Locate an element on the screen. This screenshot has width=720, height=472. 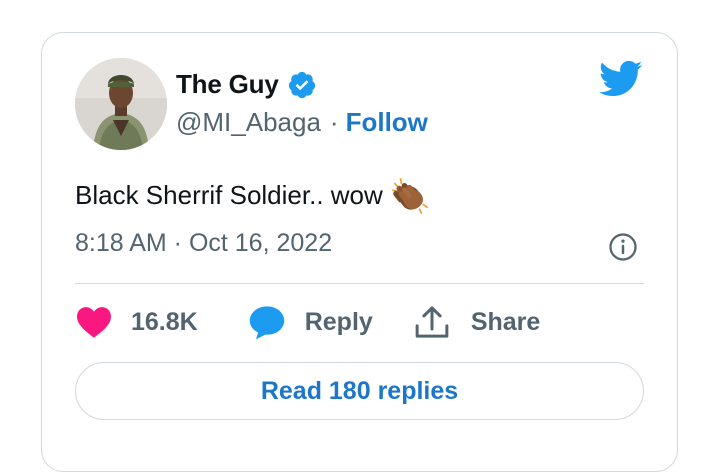
avatar-photo is located at coordinates (121, 104).